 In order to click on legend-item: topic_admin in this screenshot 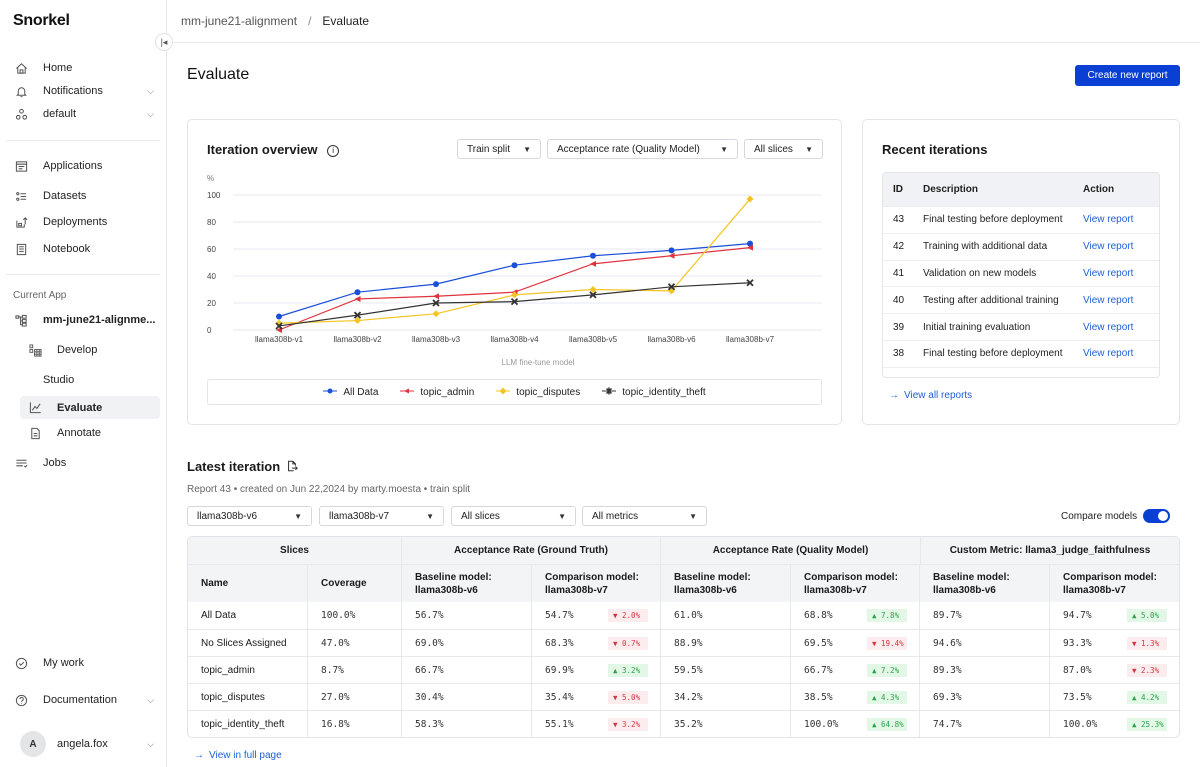, I will do `click(437, 392)`.